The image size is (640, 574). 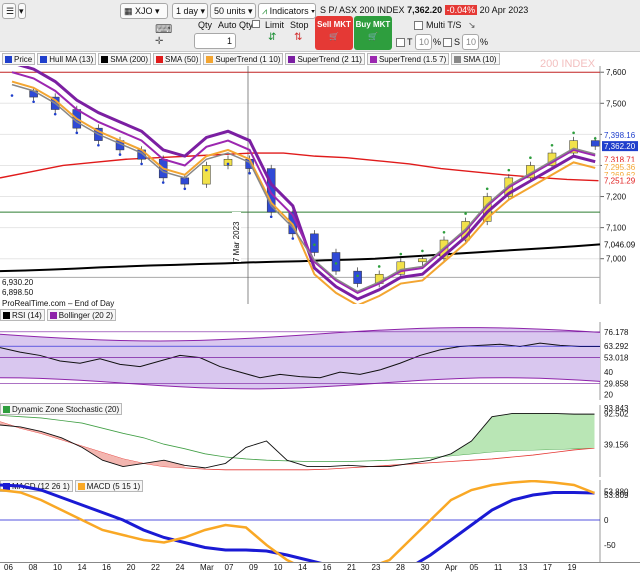 I want to click on keyboard-icon: ⌨, so click(x=163, y=29).